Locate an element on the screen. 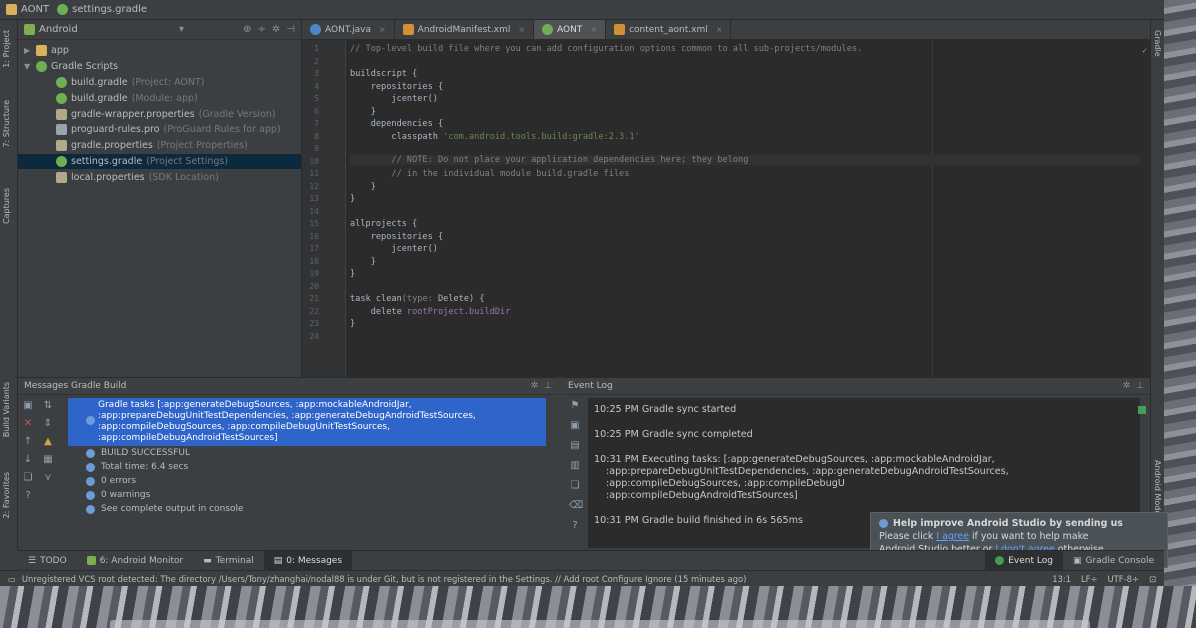  sort-icon: ⇅ is located at coordinates (48, 406).